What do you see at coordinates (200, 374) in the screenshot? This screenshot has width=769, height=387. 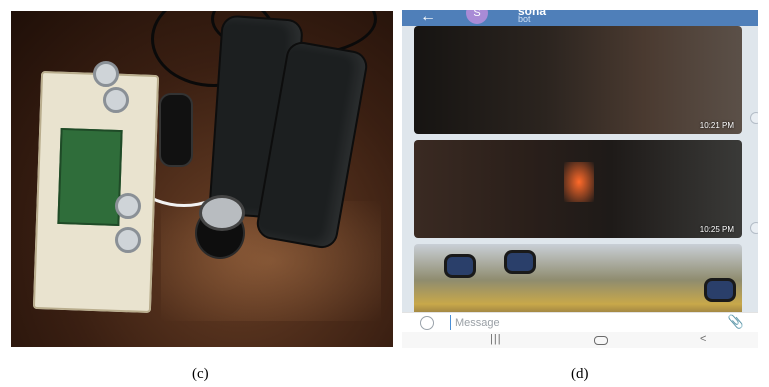 I see `caption-c: (c)` at bounding box center [200, 374].